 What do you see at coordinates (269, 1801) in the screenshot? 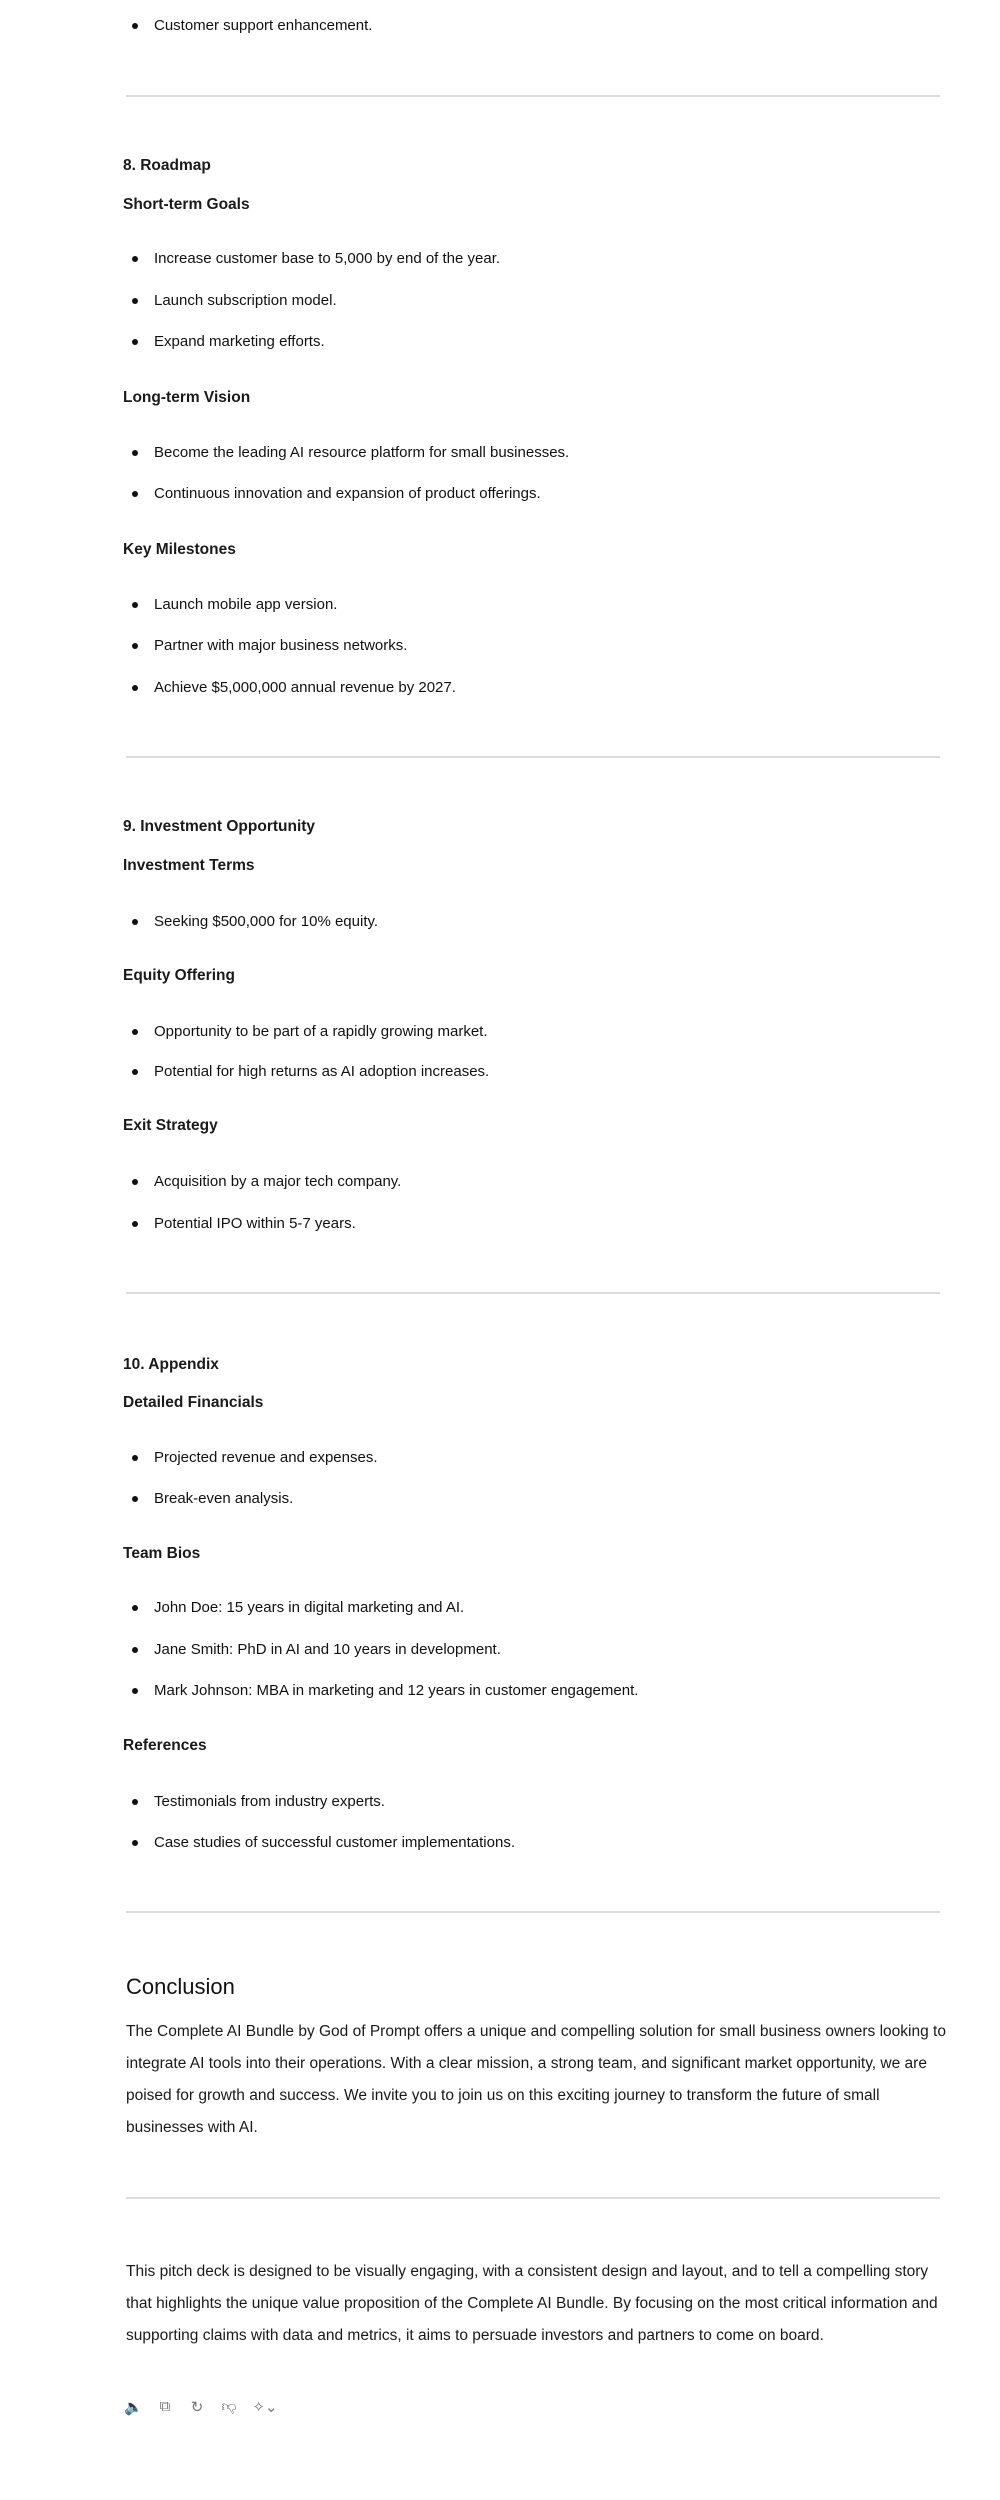
I see `list-item-text: Testimonials from industry experts.` at bounding box center [269, 1801].